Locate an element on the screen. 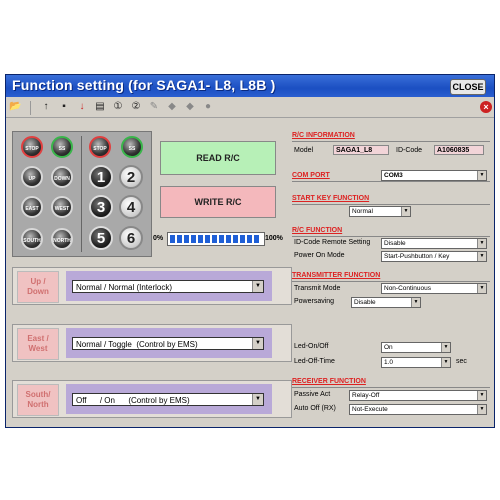 The image size is (500, 500). ss-key: SS is located at coordinates (62, 147).